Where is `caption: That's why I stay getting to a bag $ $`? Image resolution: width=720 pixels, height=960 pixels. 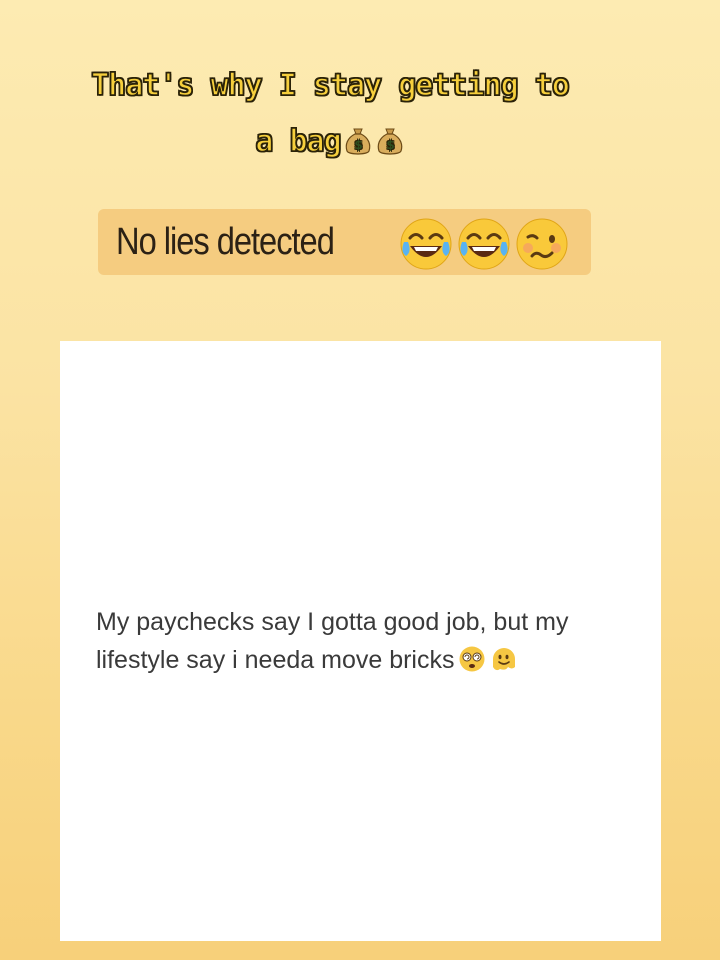
caption: That's why I stay getting to a bag $ $ is located at coordinates (330, 114).